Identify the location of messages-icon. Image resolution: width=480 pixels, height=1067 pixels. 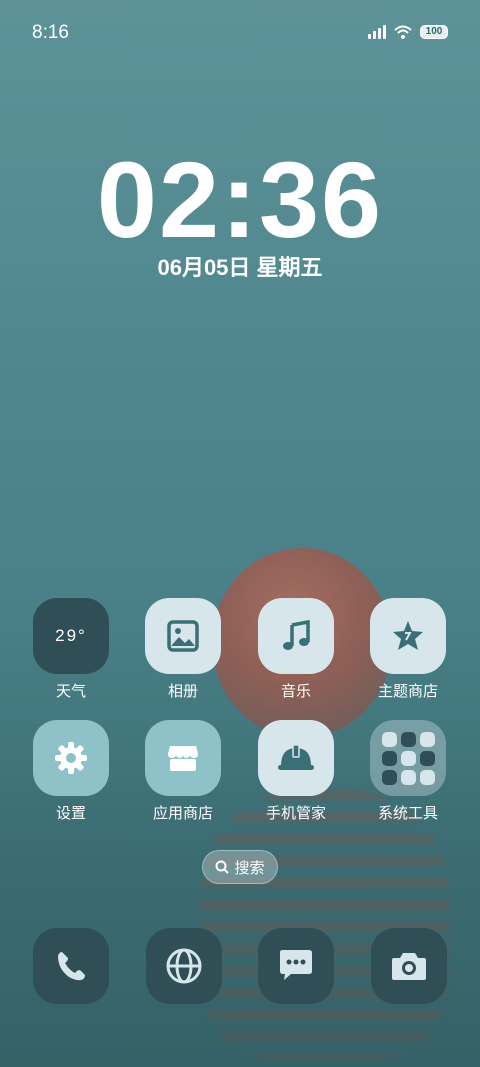
(296, 965).